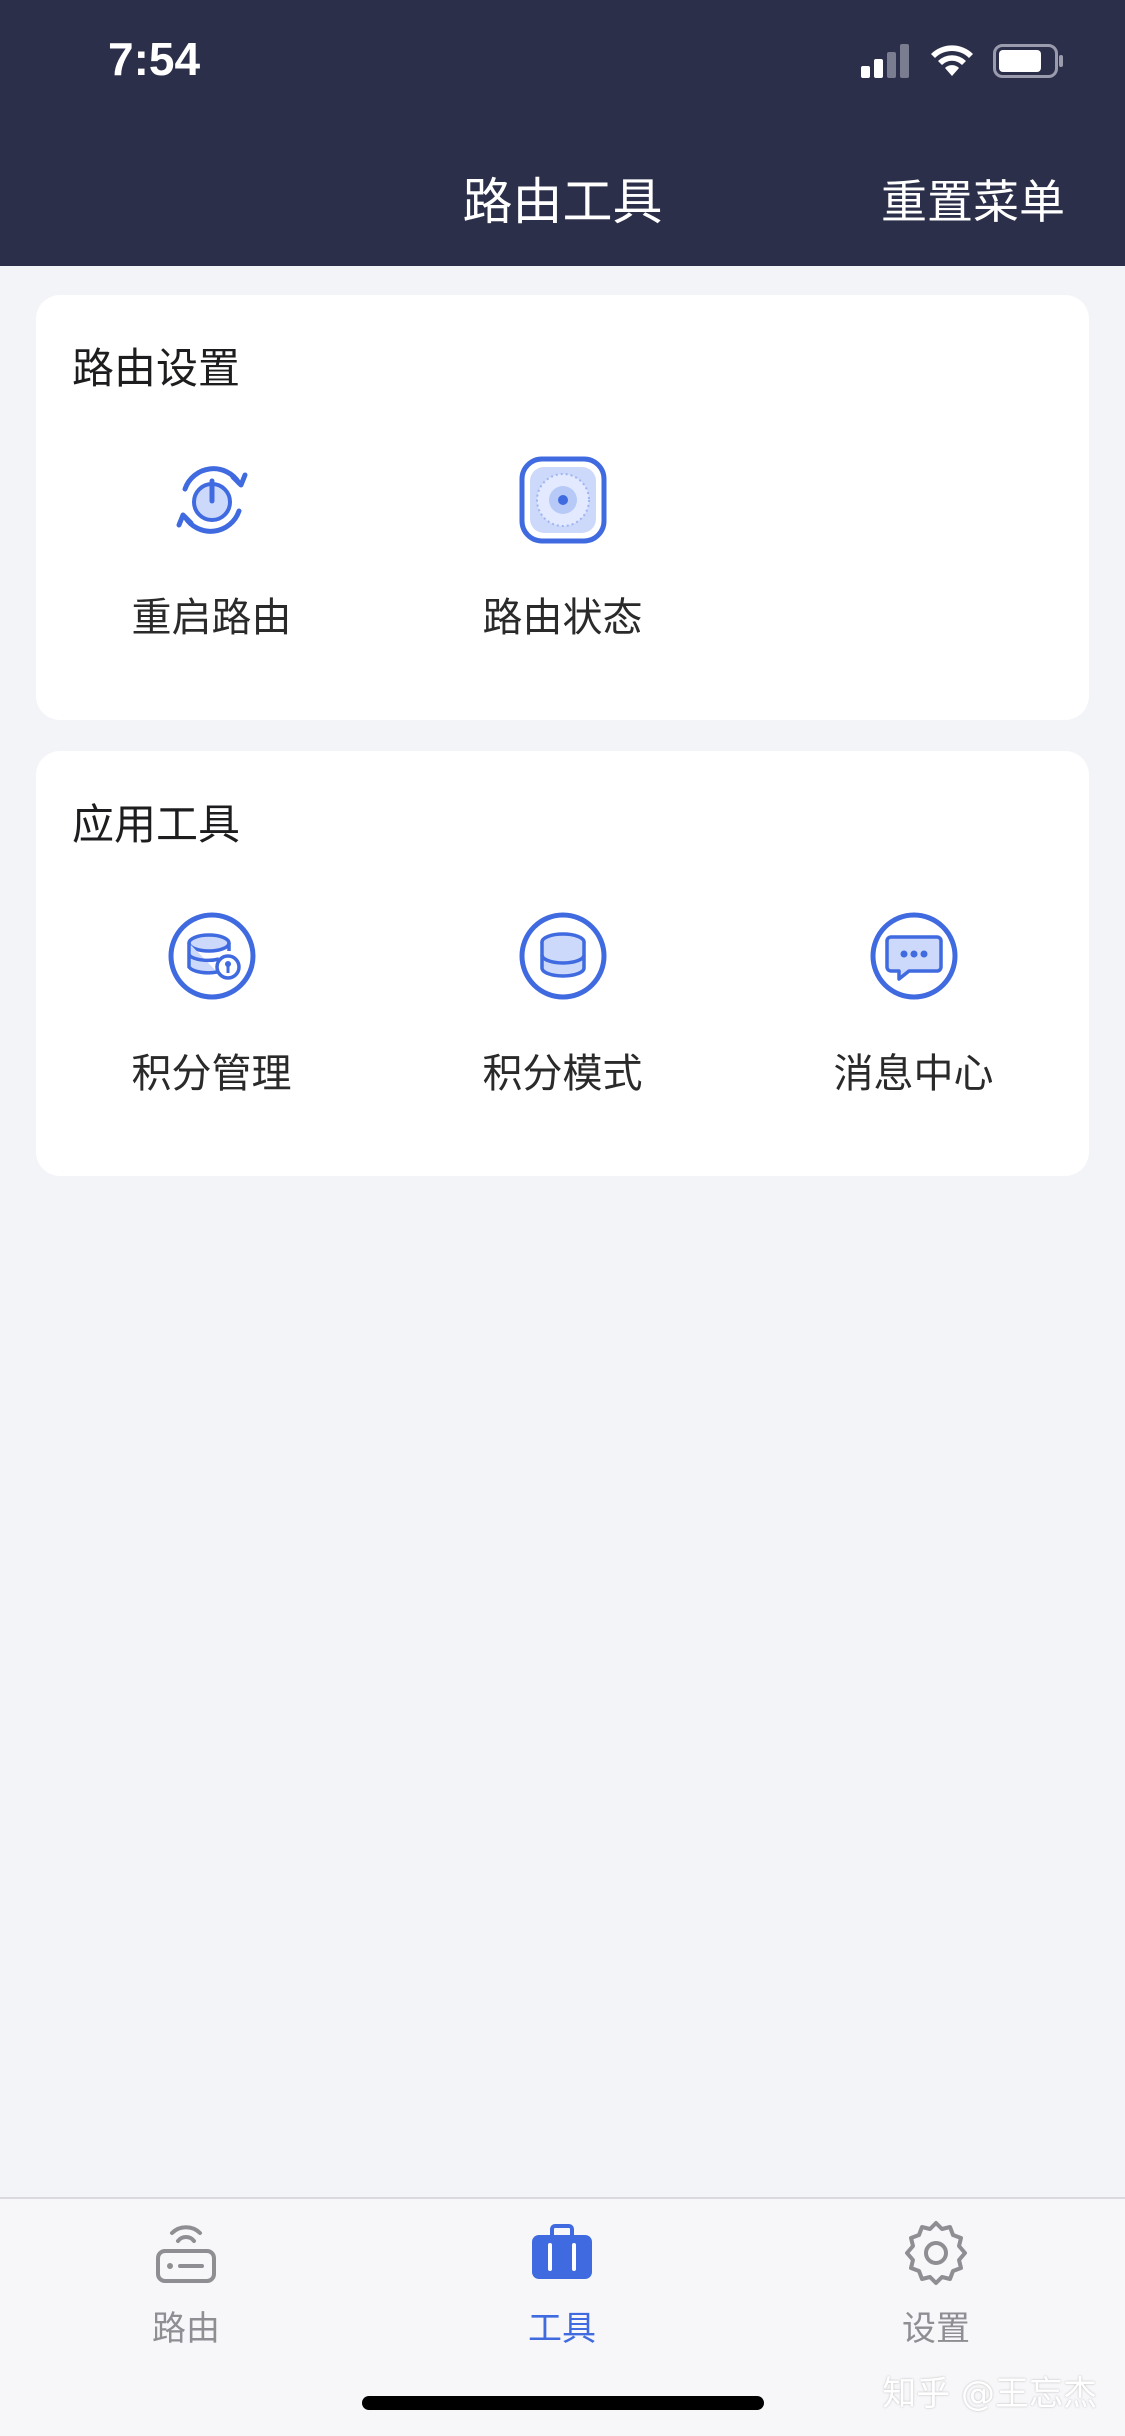 Image resolution: width=1125 pixels, height=2436 pixels. Describe the element at coordinates (914, 956) in the screenshot. I see `message-center-icon` at that location.